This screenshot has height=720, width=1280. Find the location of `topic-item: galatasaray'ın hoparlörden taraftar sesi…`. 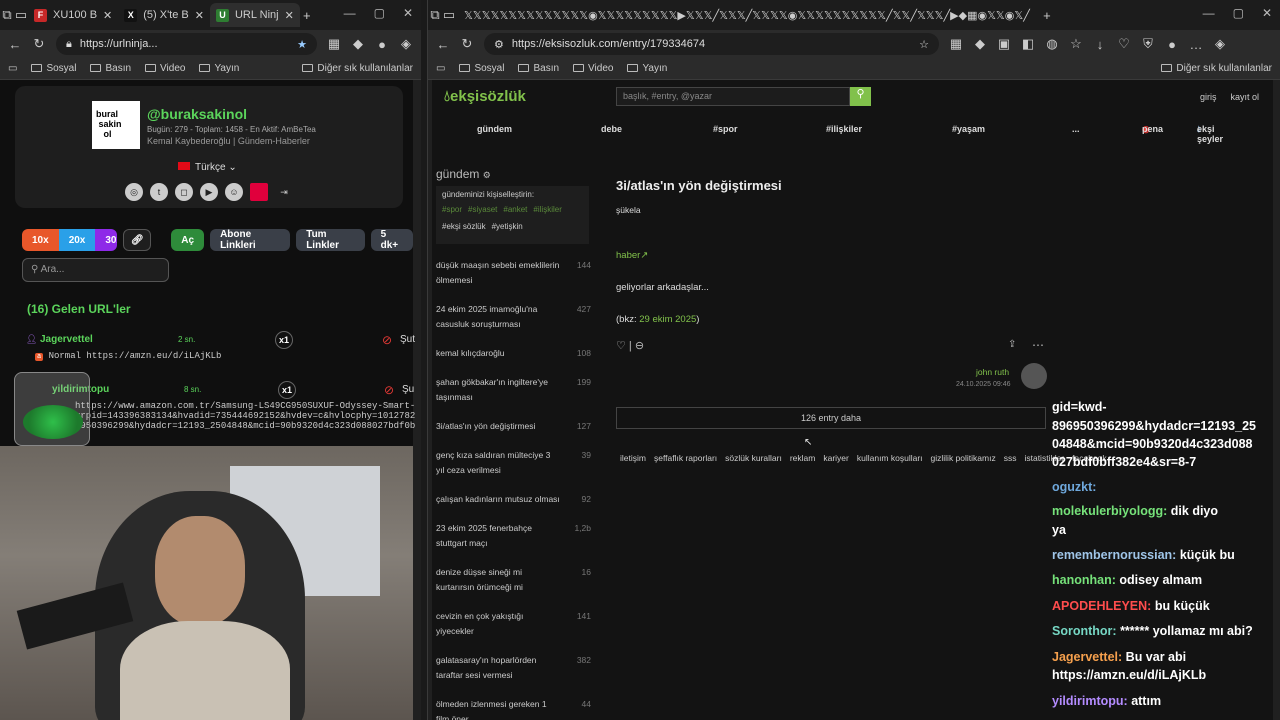

topic-item: galatasaray'ın hoparlörden taraftar sesi… is located at coordinates (513, 668).